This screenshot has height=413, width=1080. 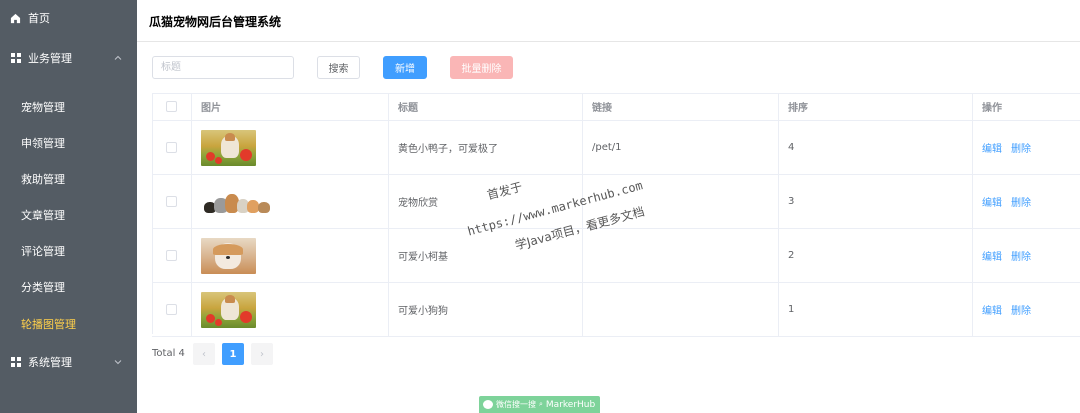 What do you see at coordinates (486, 147) in the screenshot?
I see `title-cell: 黄色小鸭子，可爱极了` at bounding box center [486, 147].